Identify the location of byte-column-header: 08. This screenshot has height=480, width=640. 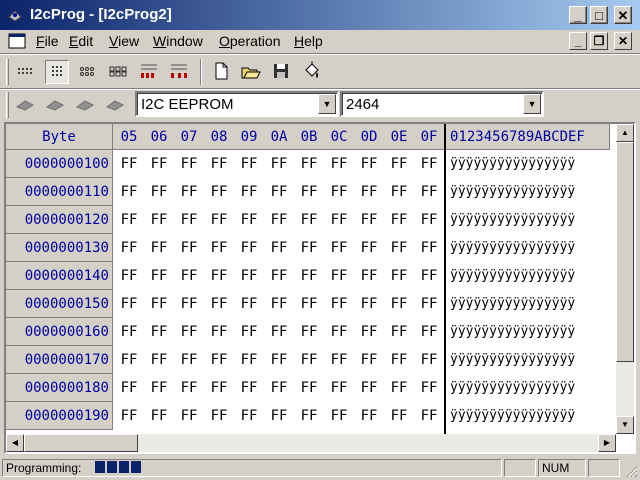
(219, 137).